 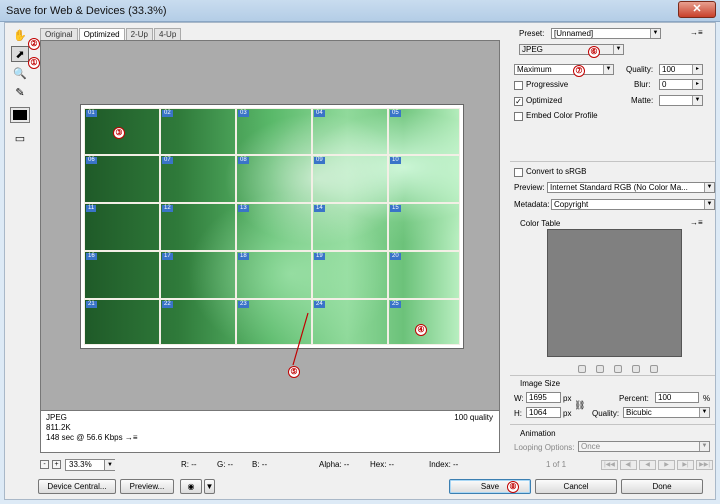 I want to click on image-slice: 05, so click(x=424, y=131).